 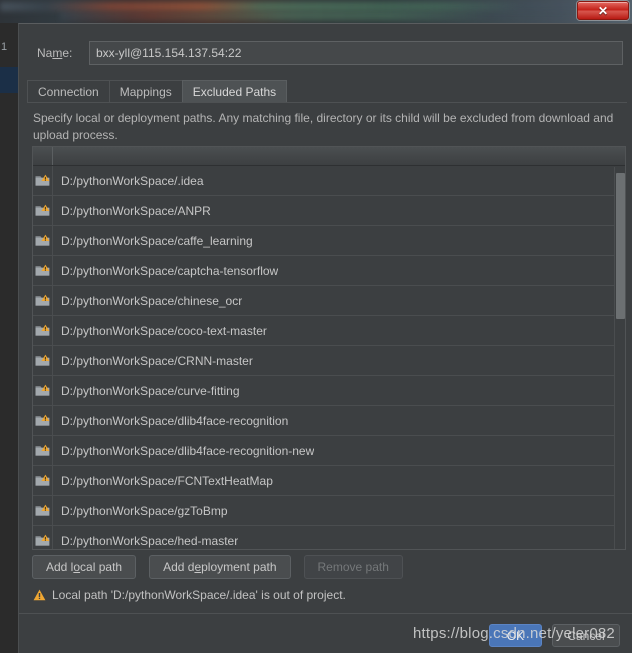 I want to click on add-local-pre: Add l, so click(x=60, y=567).